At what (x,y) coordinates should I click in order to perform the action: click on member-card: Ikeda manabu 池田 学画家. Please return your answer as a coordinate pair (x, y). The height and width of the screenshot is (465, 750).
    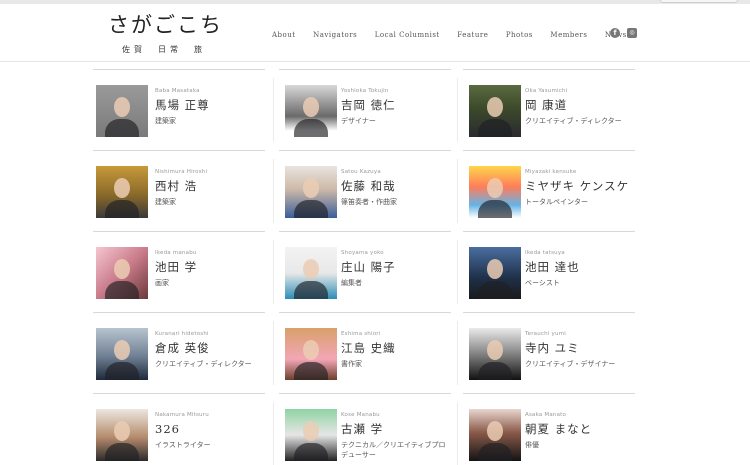
    Looking at the image, I should click on (179, 271).